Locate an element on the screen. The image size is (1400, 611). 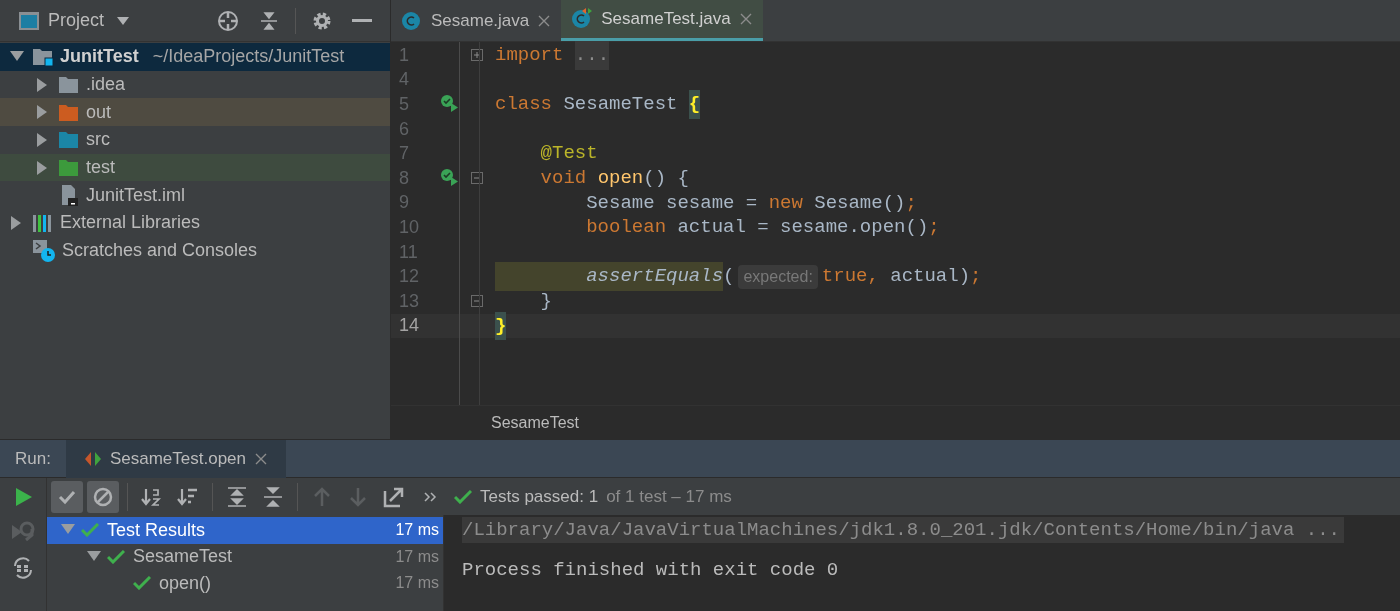
line-number: 12 is located at coordinates (409, 277).